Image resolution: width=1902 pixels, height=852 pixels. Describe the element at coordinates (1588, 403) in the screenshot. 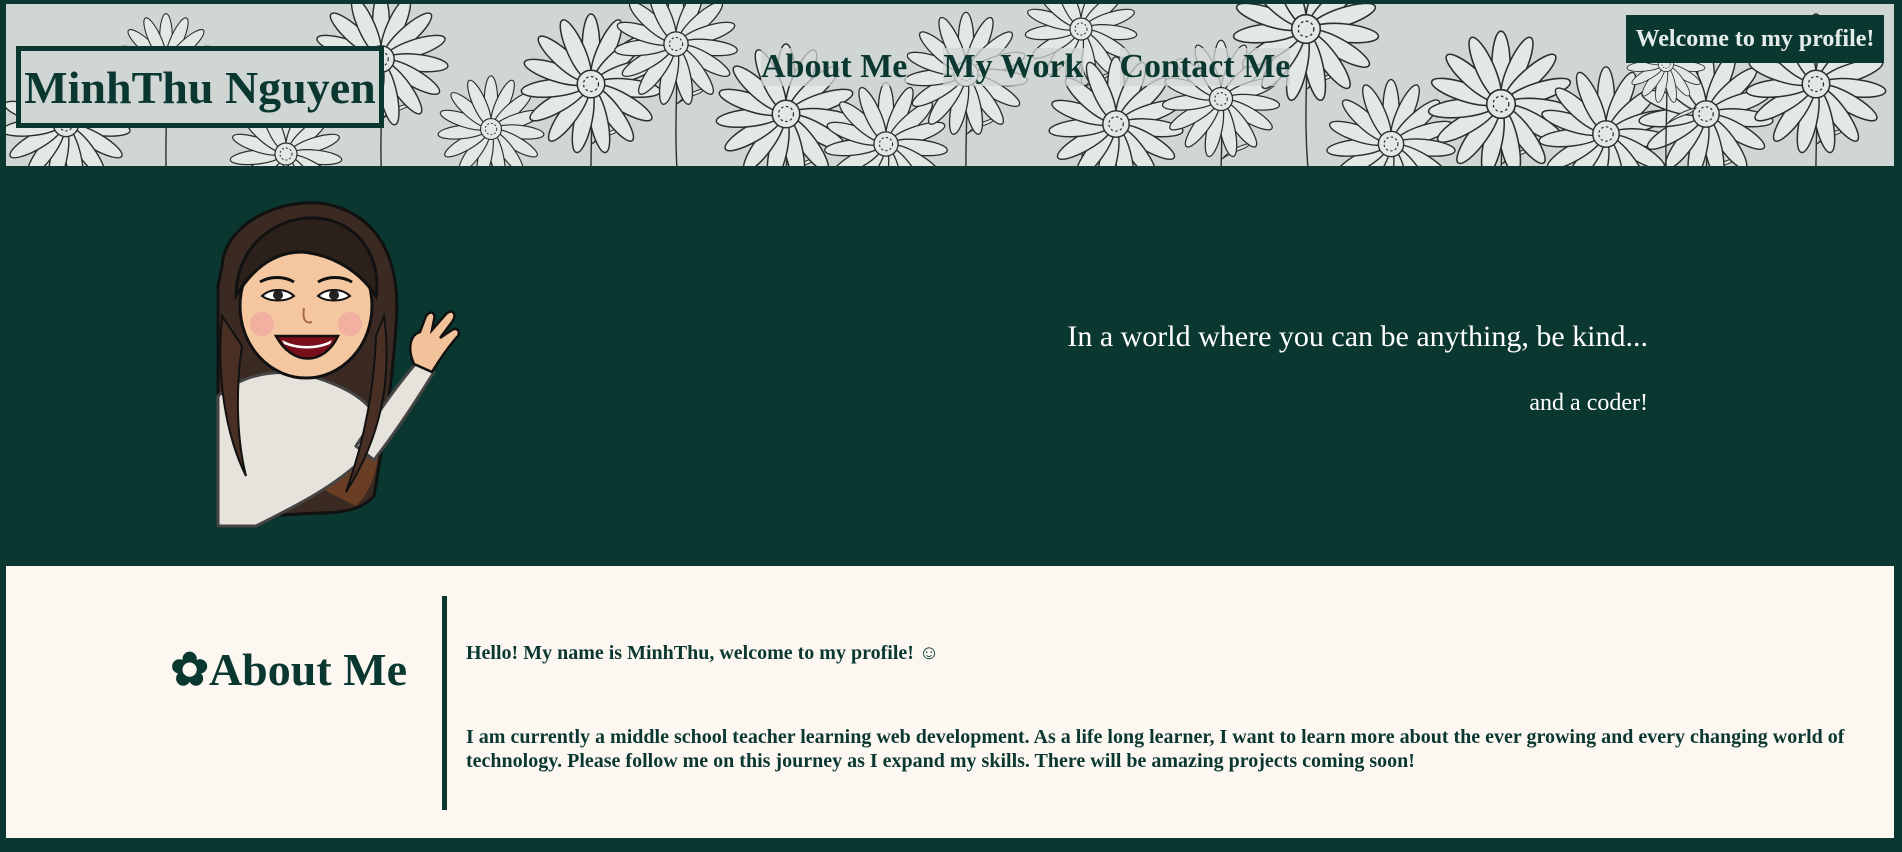

I see `hero-subquote: and a coder!` at that location.